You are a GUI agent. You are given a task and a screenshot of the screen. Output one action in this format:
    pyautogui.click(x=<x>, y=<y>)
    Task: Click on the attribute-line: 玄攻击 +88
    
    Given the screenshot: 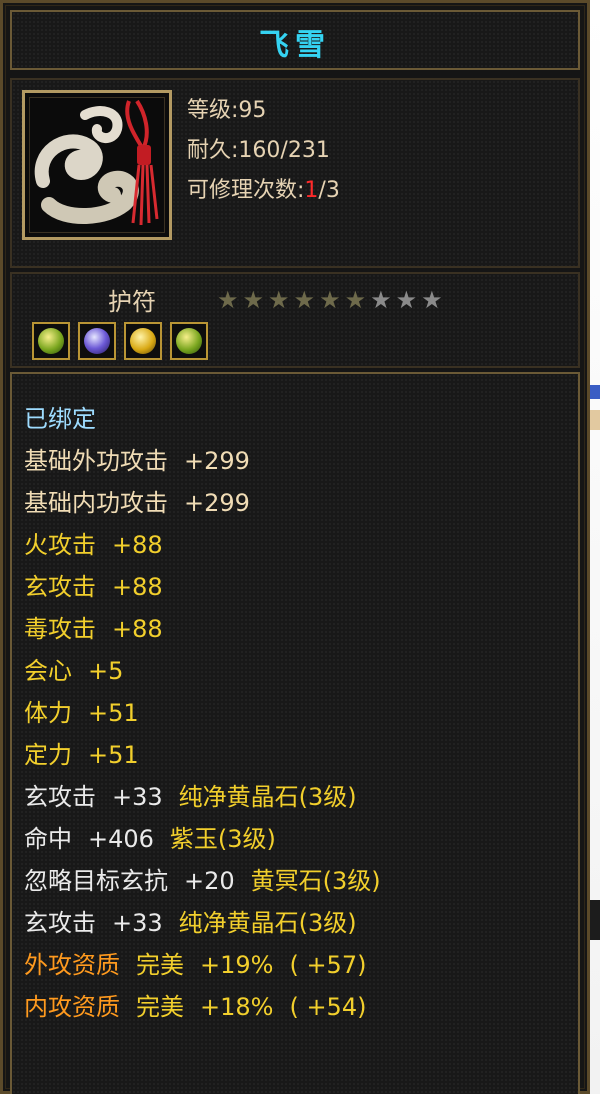 What is the action you would take?
    pyautogui.click(x=202, y=587)
    